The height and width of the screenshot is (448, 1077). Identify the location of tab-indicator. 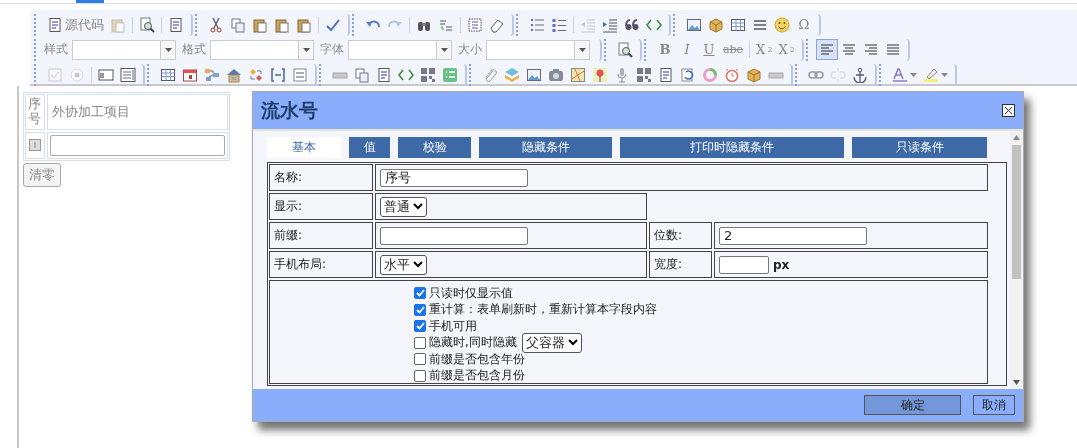
(90, 1).